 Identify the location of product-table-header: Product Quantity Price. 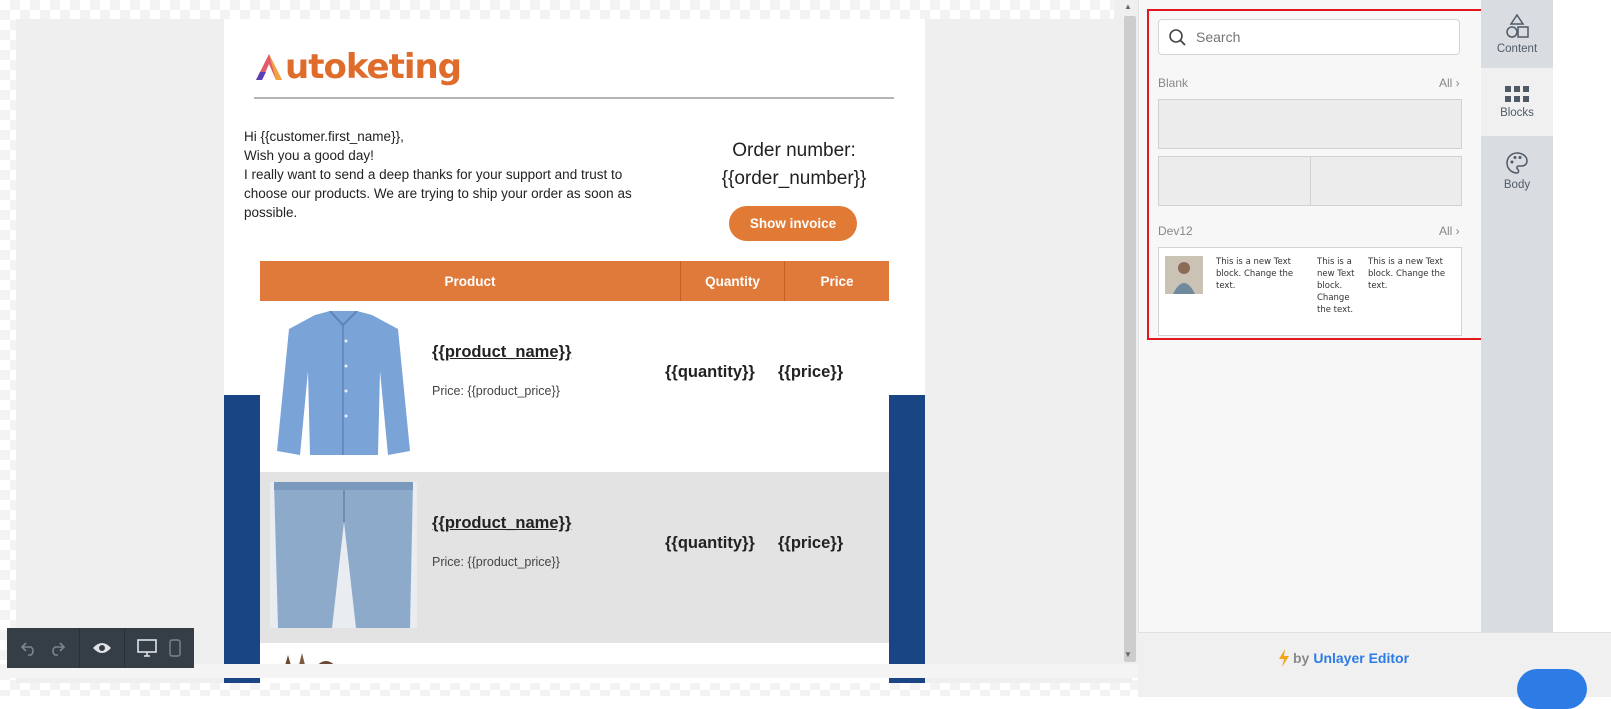
(574, 281).